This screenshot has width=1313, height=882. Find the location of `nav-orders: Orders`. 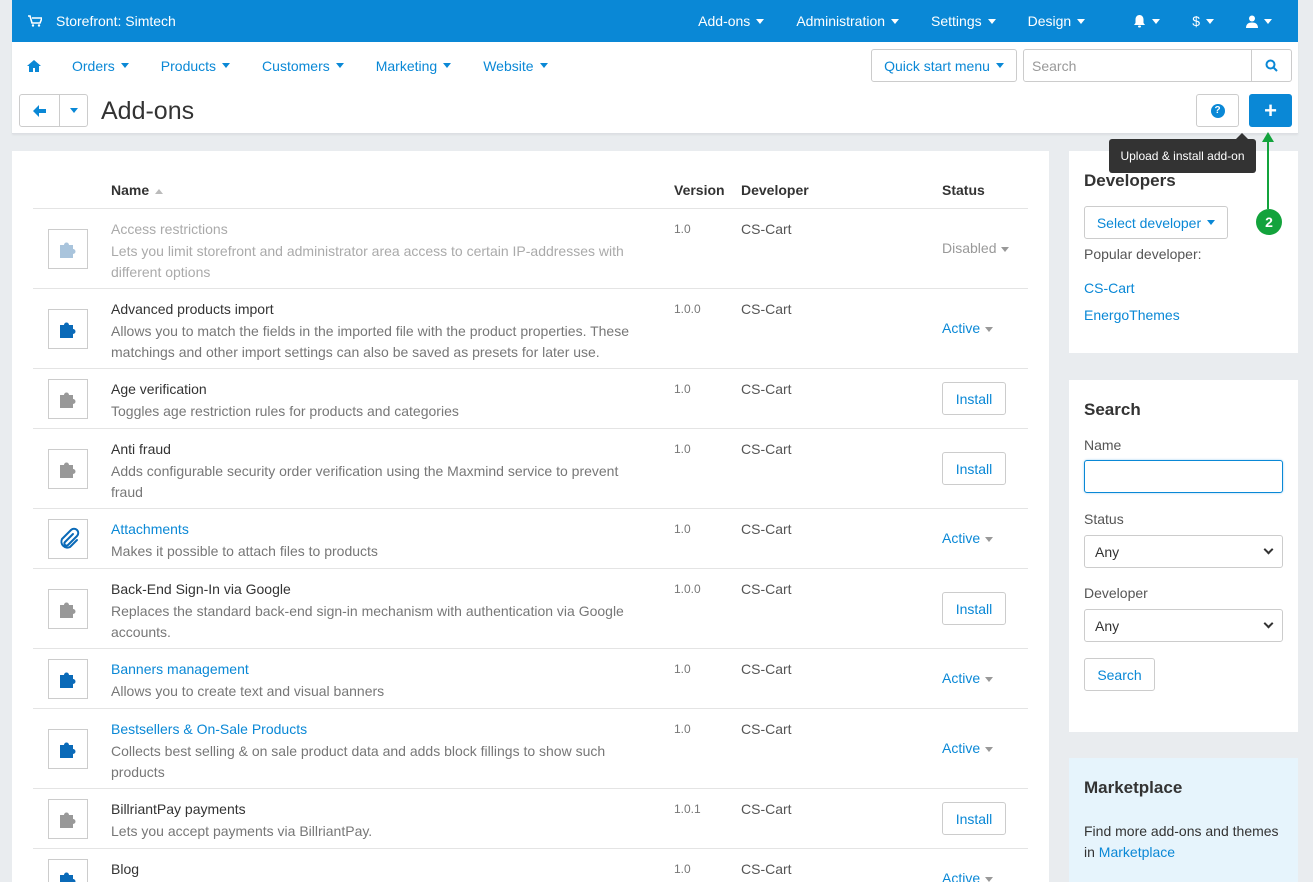

nav-orders: Orders is located at coordinates (100, 66).